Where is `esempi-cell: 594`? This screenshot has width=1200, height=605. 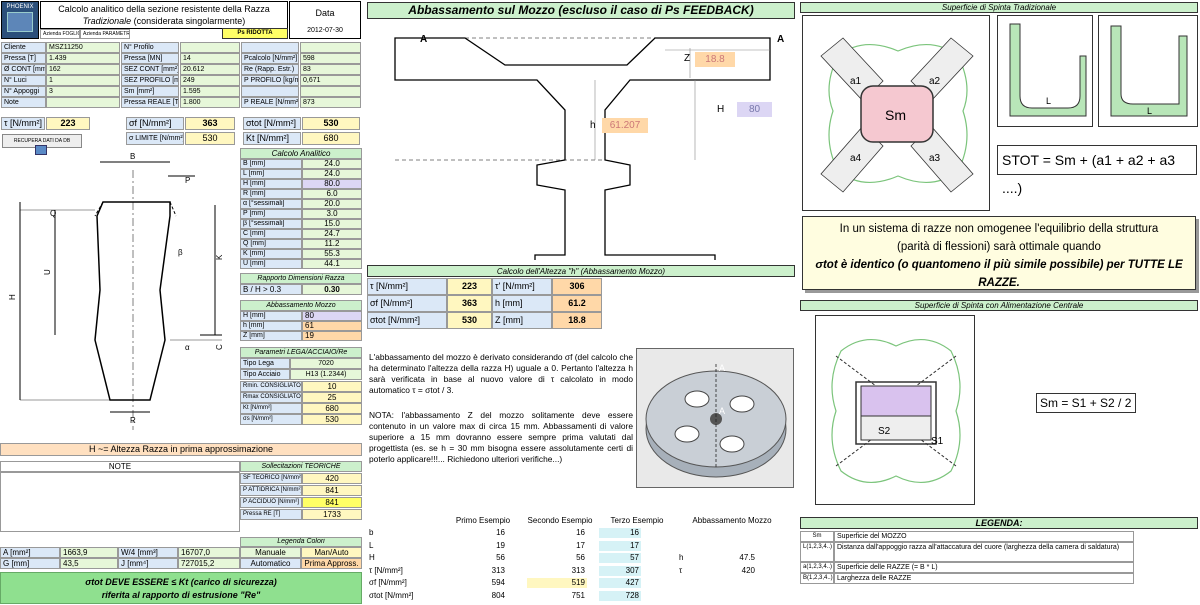
esempi-cell: 594 is located at coordinates (498, 582).